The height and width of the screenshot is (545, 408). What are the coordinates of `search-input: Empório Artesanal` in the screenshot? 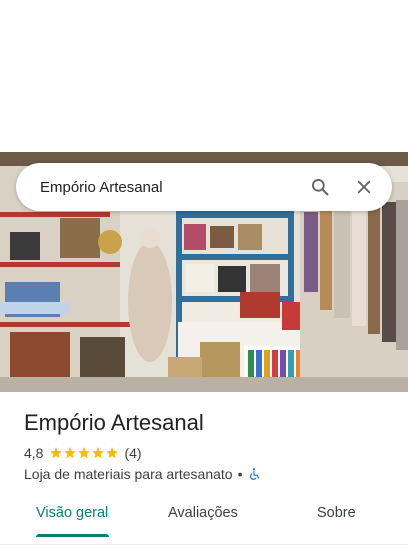 It's located at (171, 187).